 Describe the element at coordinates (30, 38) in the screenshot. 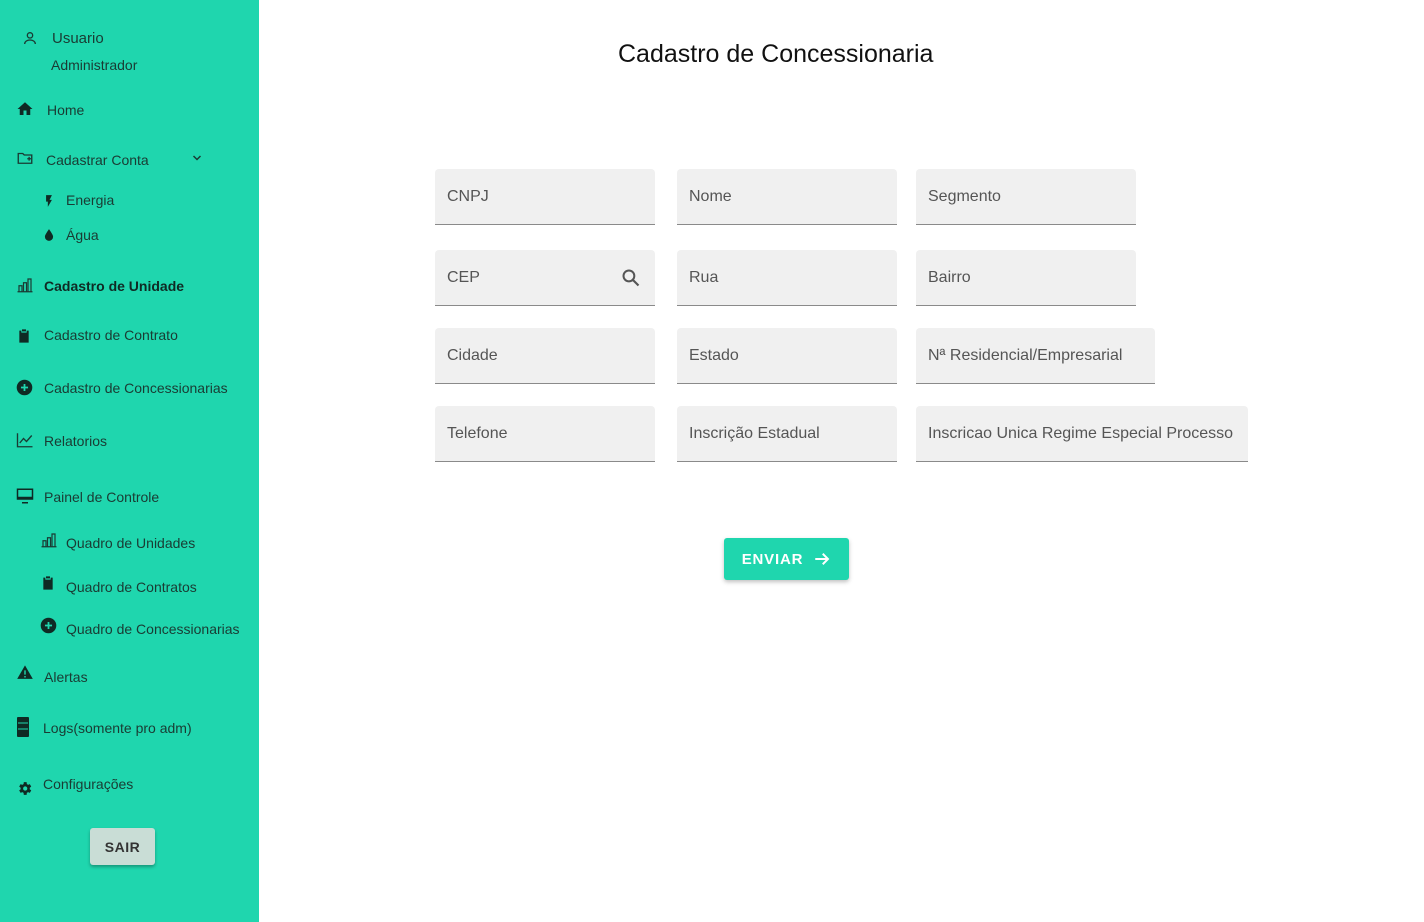

I see `person-icon` at that location.